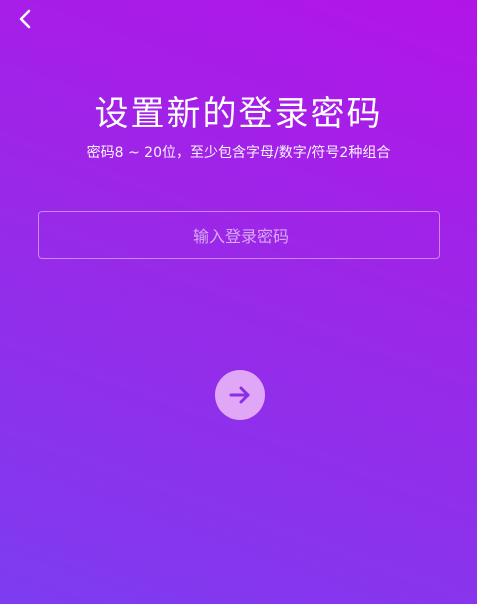 The image size is (477, 604). I want to click on arrow-right-icon, so click(239, 395).